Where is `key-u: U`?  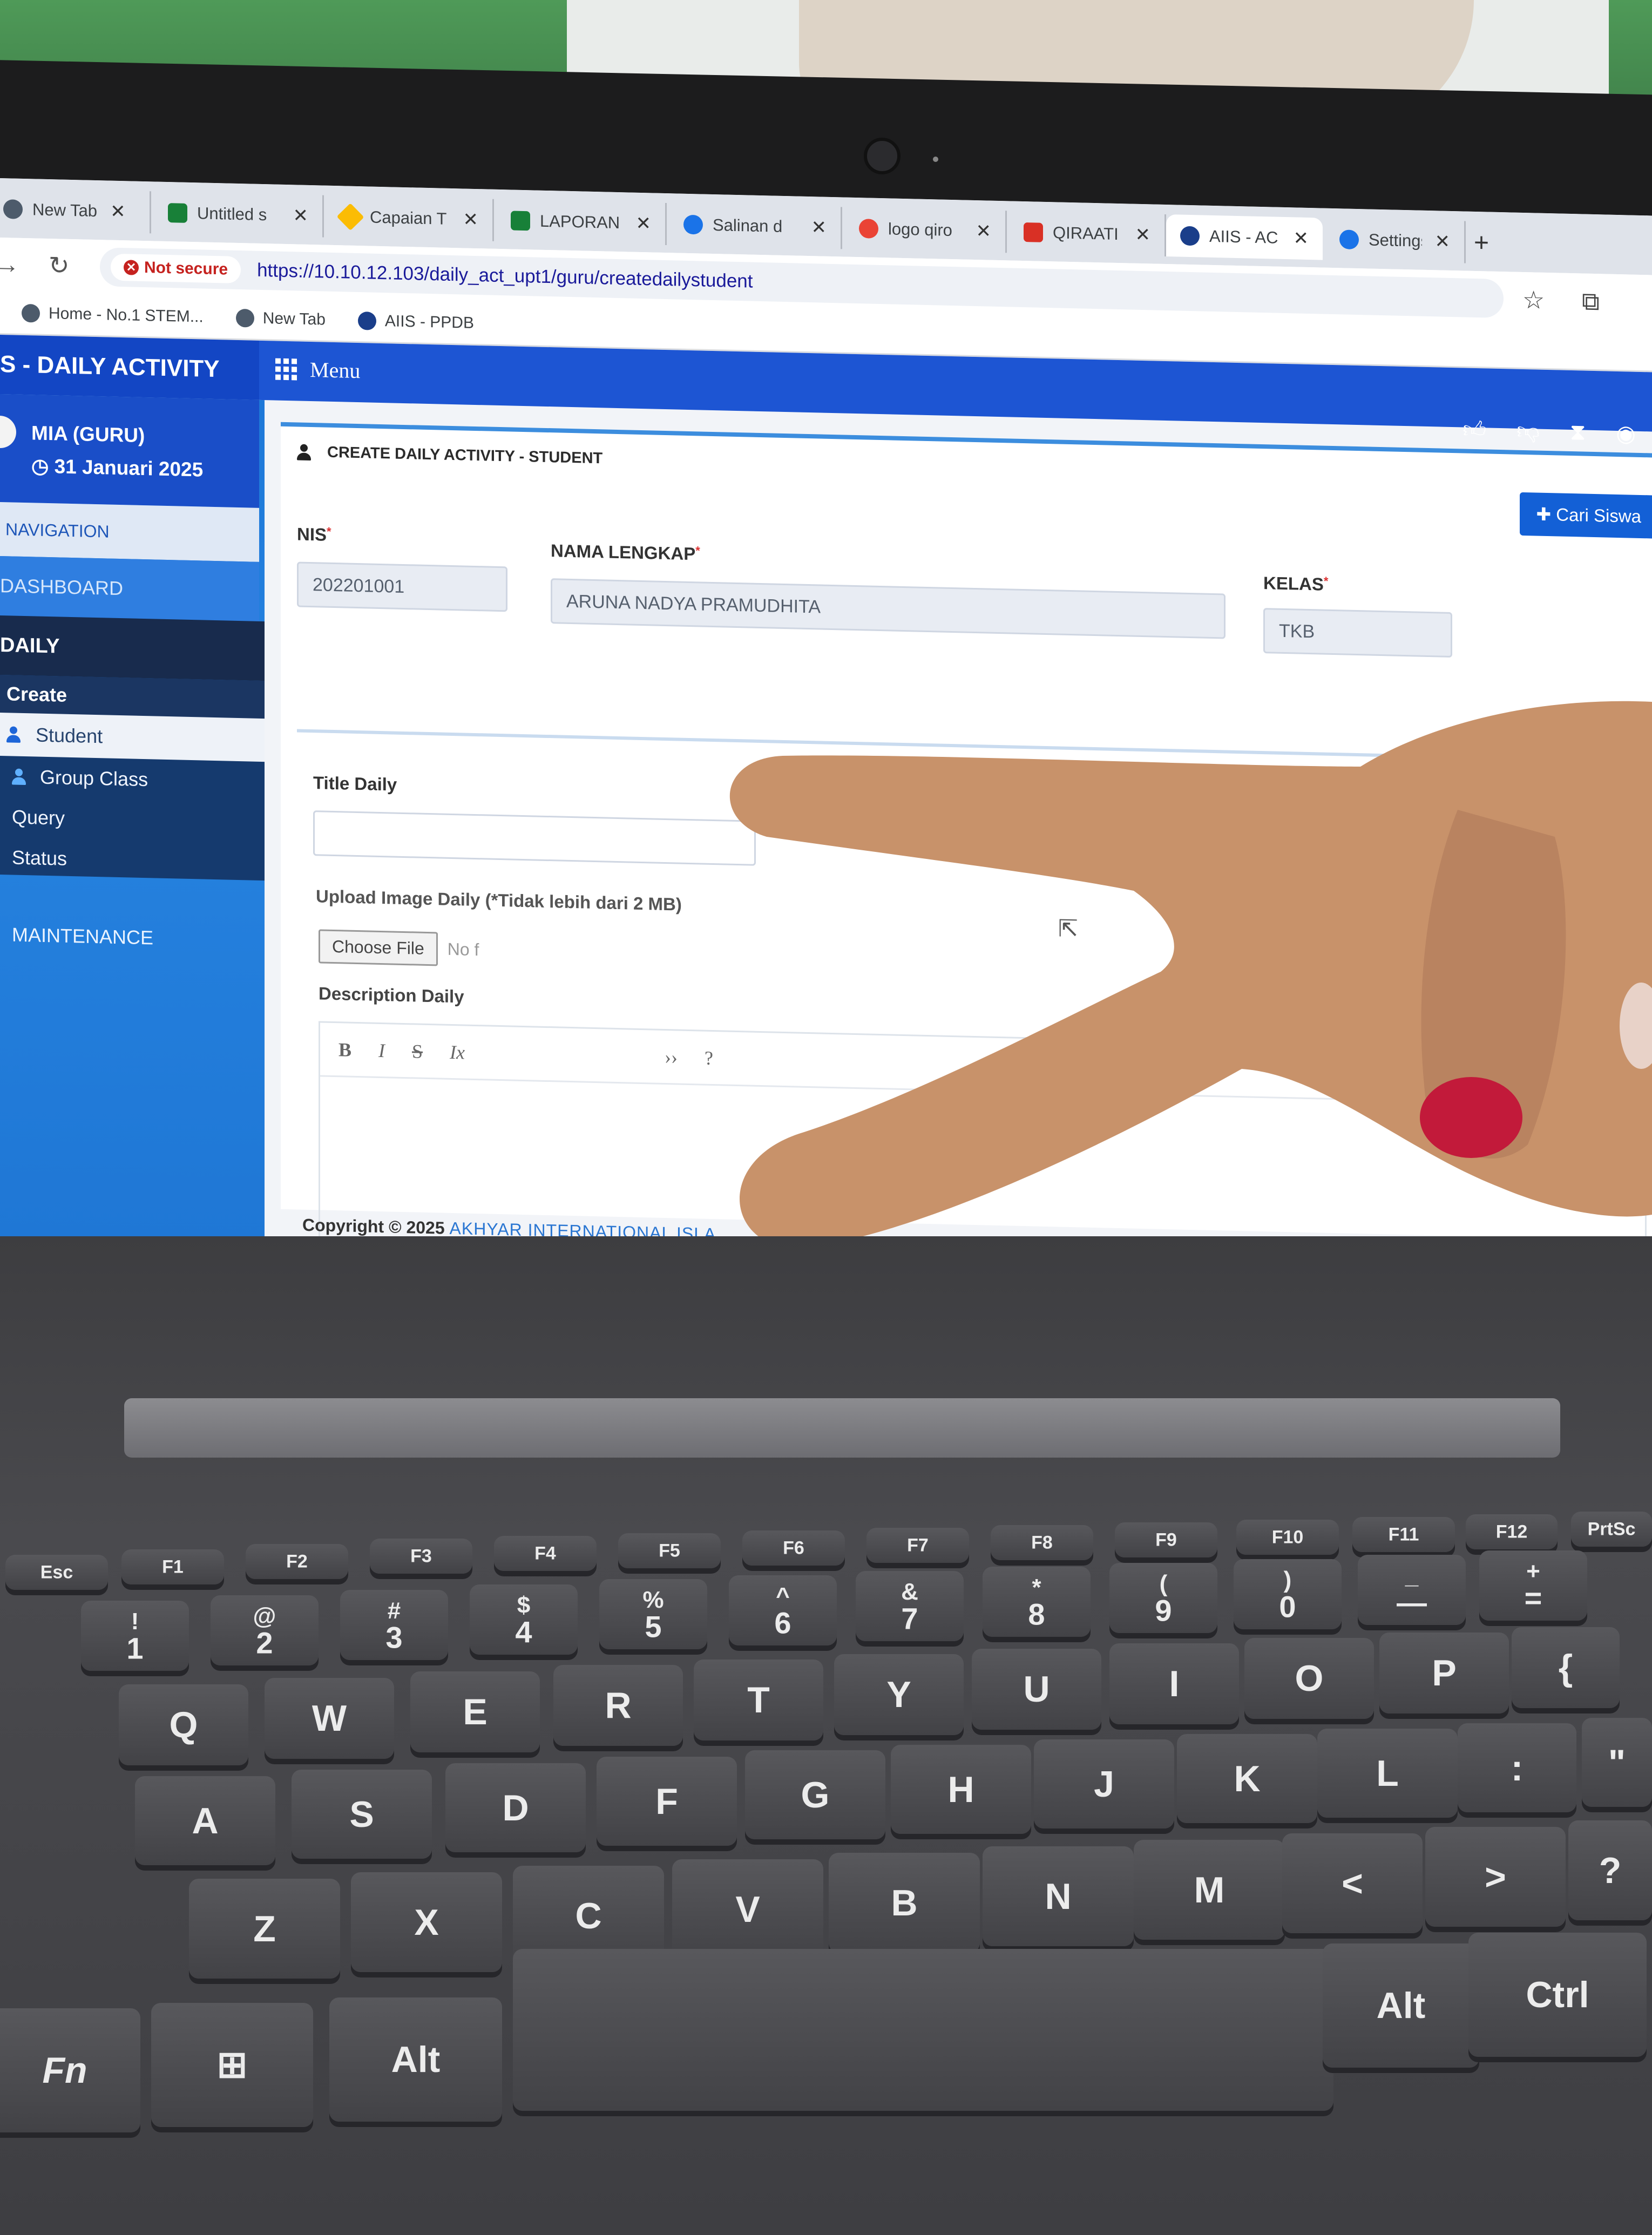 key-u: U is located at coordinates (1036, 1689).